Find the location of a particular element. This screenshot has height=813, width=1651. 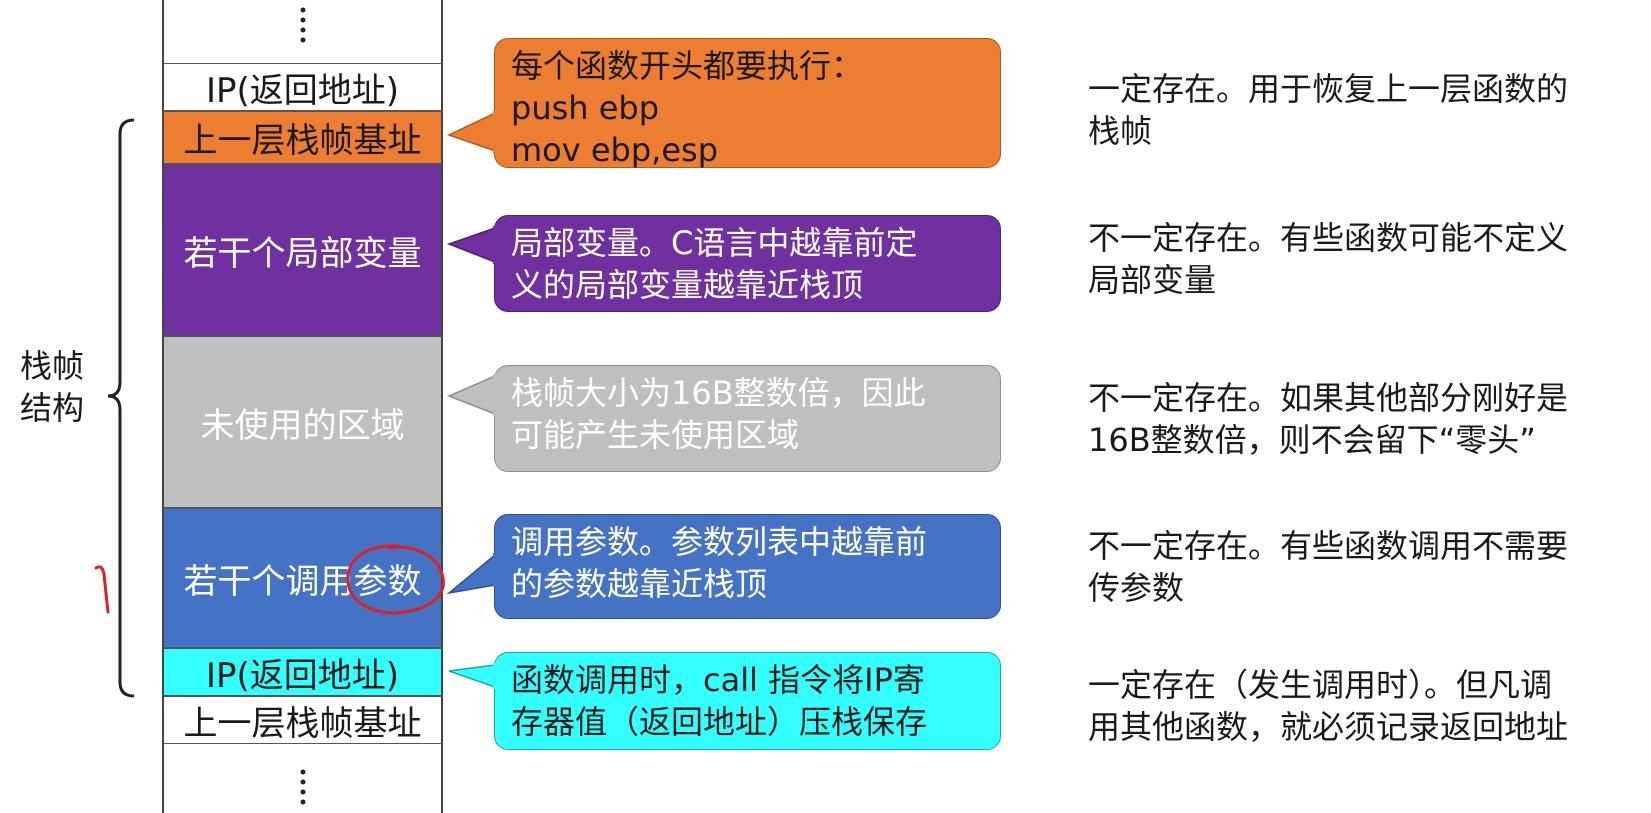

note-line: 16B整数倍，则不会留下“零头” is located at coordinates (1312, 440).